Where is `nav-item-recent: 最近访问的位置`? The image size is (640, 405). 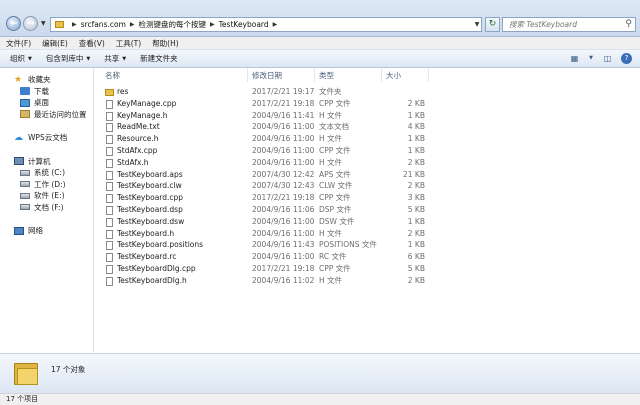
nav-item-recent: 最近访问的位置 is located at coordinates (46, 115).